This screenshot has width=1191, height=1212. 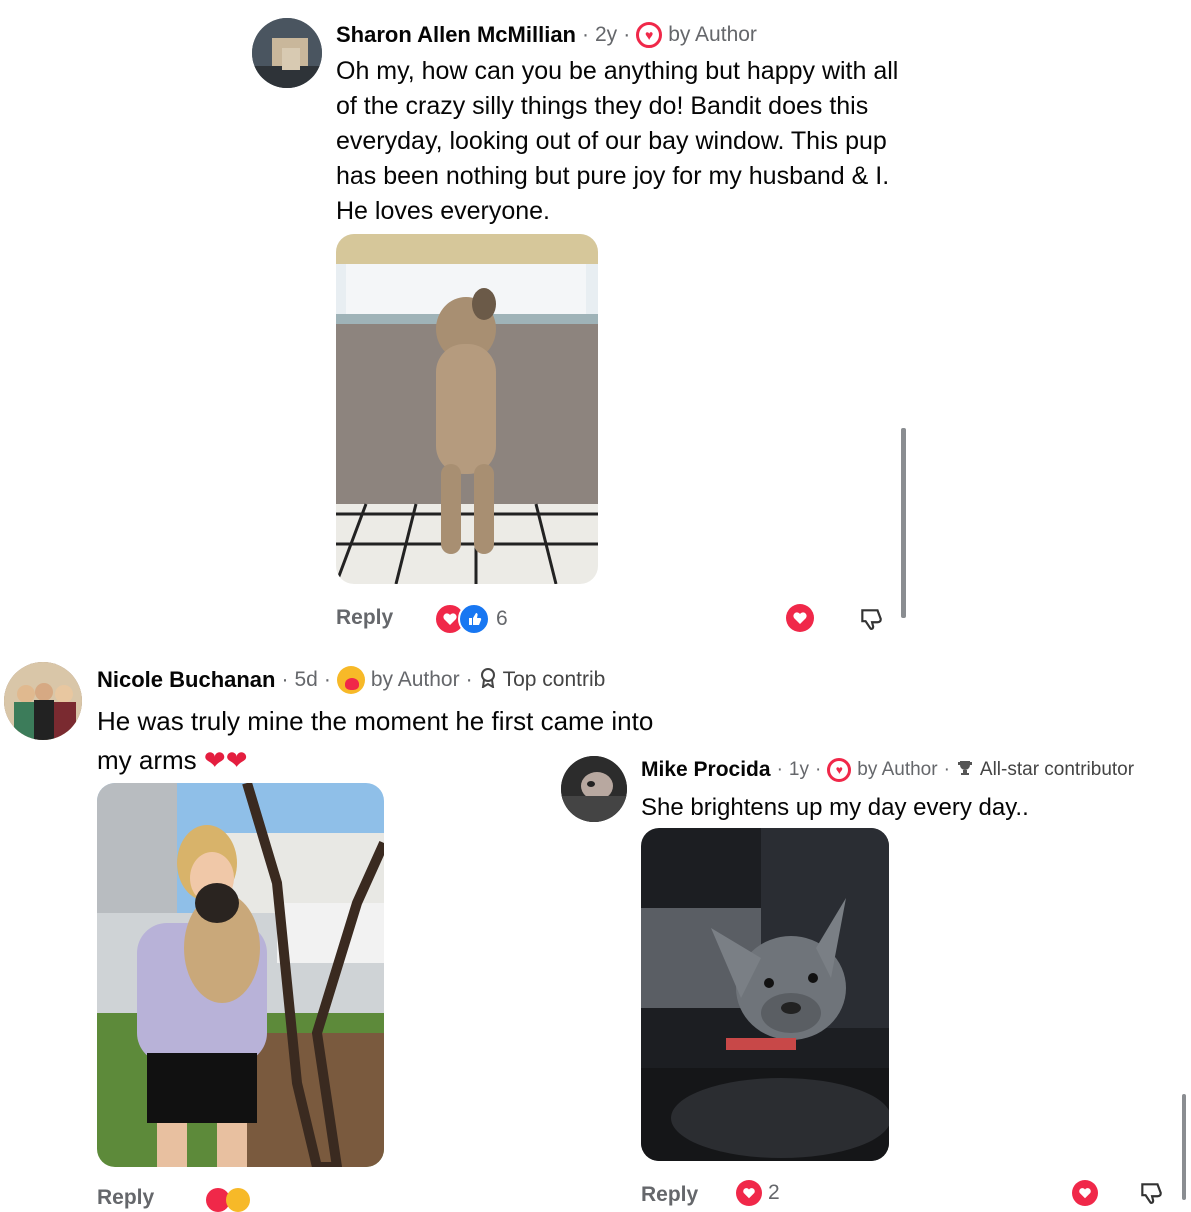 I want to click on comment-text: She brightens up my day every day.., so click(x=835, y=807).